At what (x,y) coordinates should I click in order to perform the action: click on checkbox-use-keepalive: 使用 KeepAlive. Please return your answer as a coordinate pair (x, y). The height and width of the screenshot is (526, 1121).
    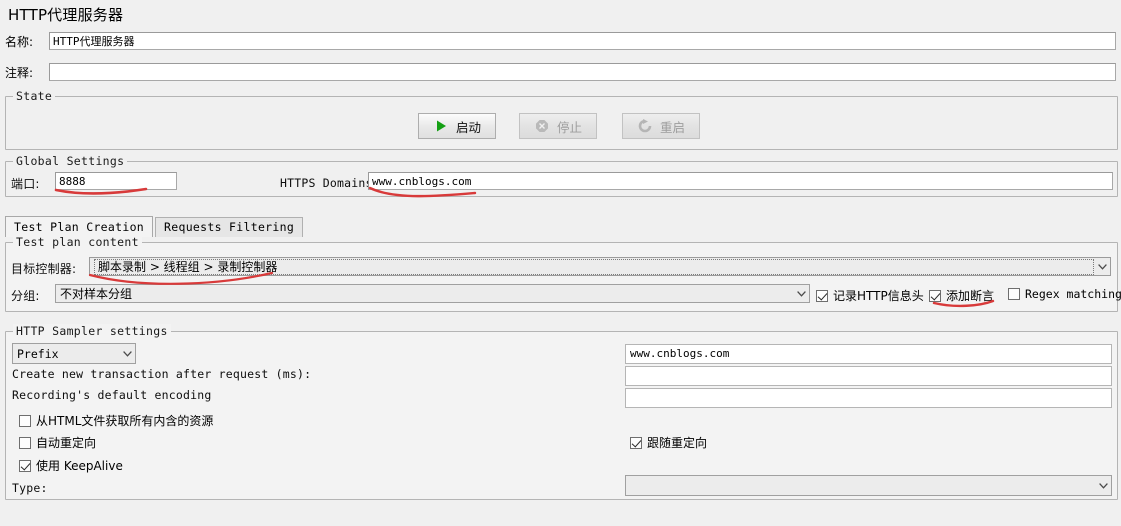
    Looking at the image, I should click on (71, 465).